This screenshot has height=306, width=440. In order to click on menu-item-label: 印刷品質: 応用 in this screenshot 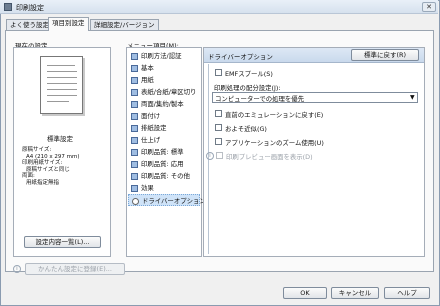, I will do `click(162, 164)`.